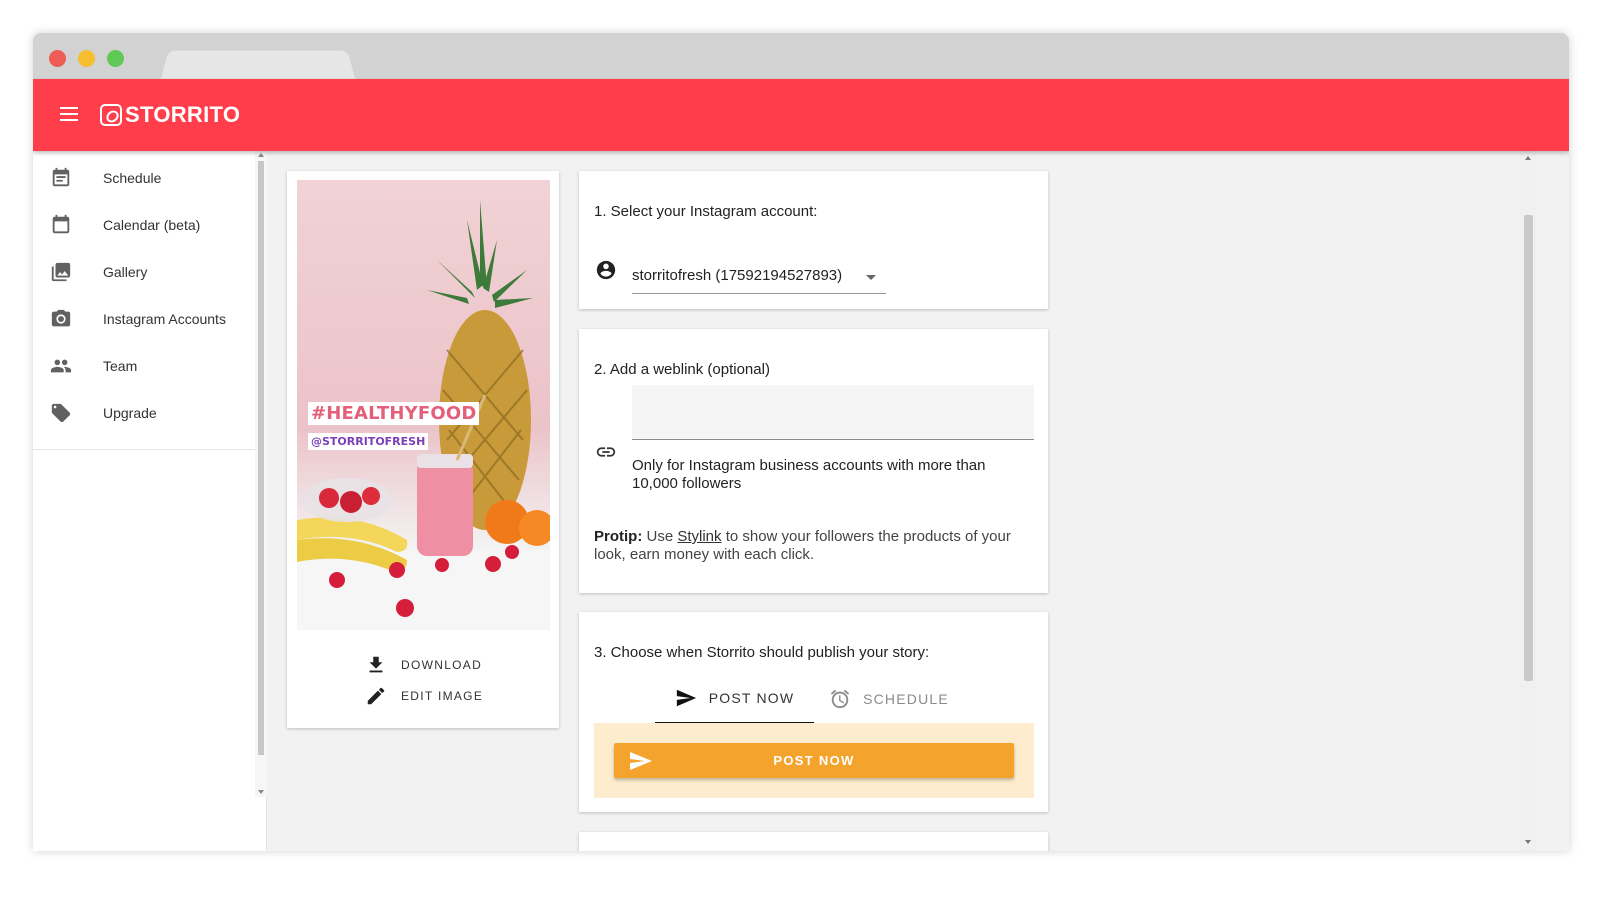 The height and width of the screenshot is (901, 1600). I want to click on post-now-panel: POST NOW, so click(814, 760).